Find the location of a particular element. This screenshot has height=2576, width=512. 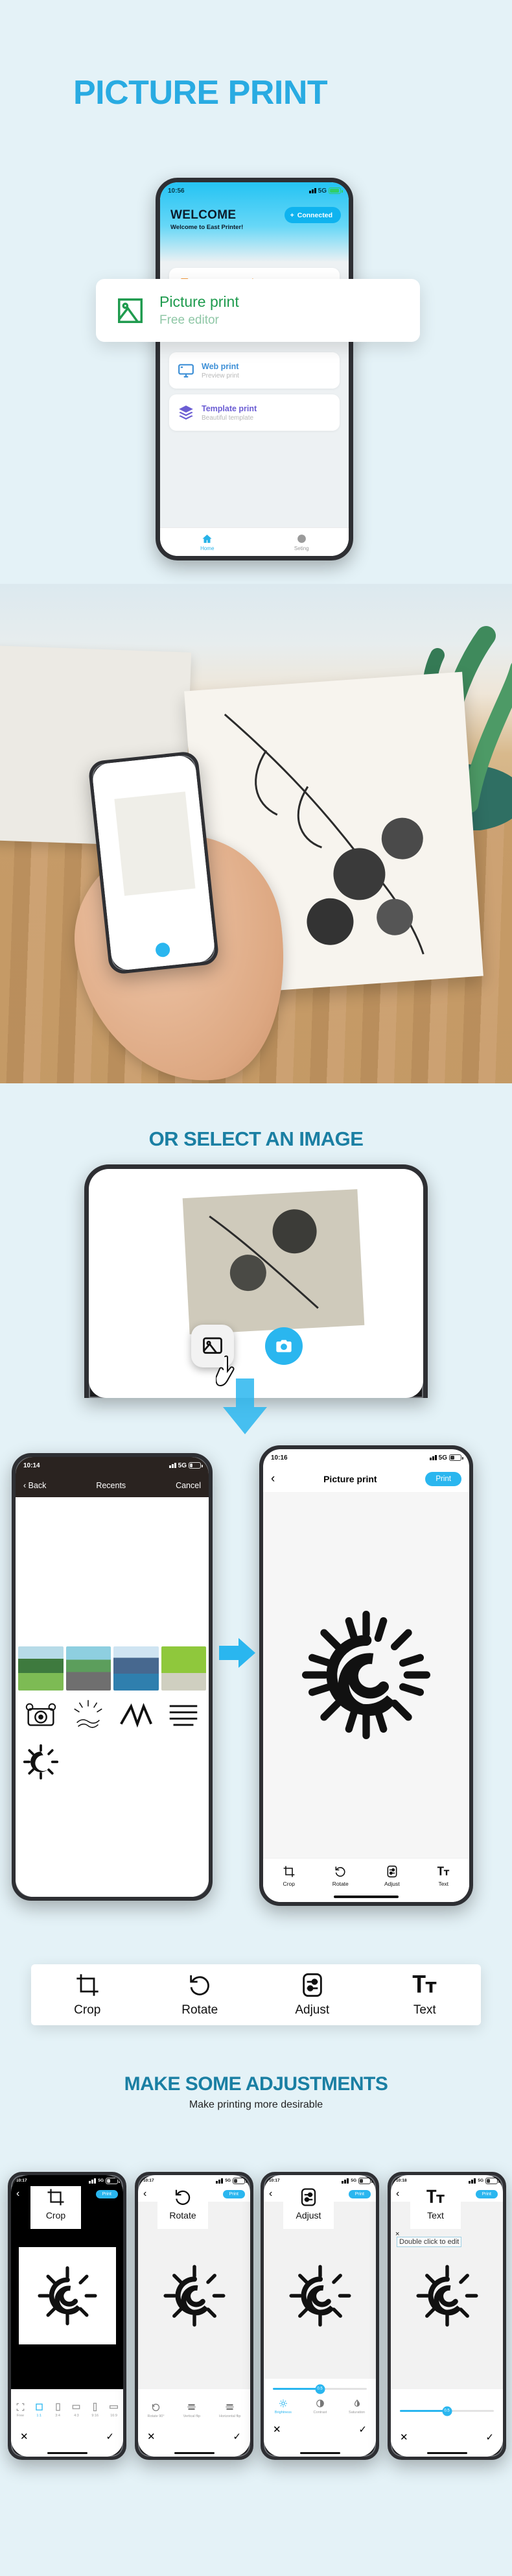

option-contrast: Contrast is located at coordinates (320, 2406).